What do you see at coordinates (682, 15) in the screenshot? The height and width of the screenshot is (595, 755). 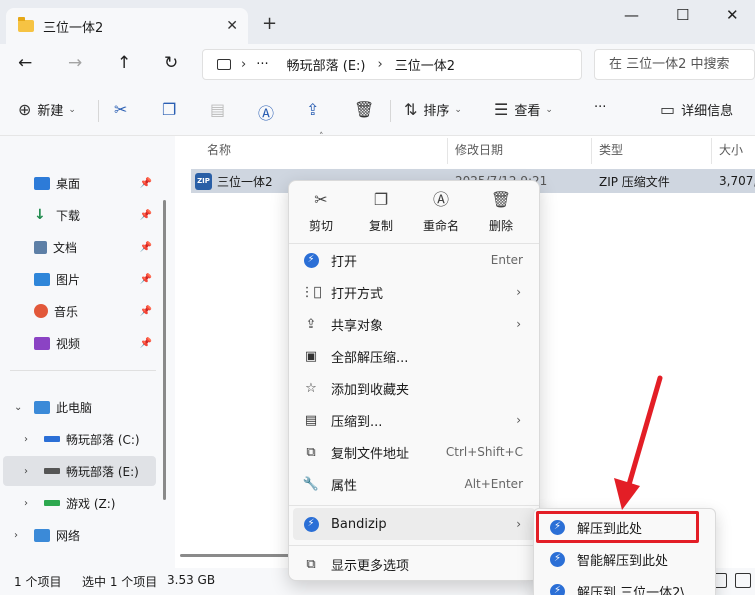 I see `maximize-button: ☐` at bounding box center [682, 15].